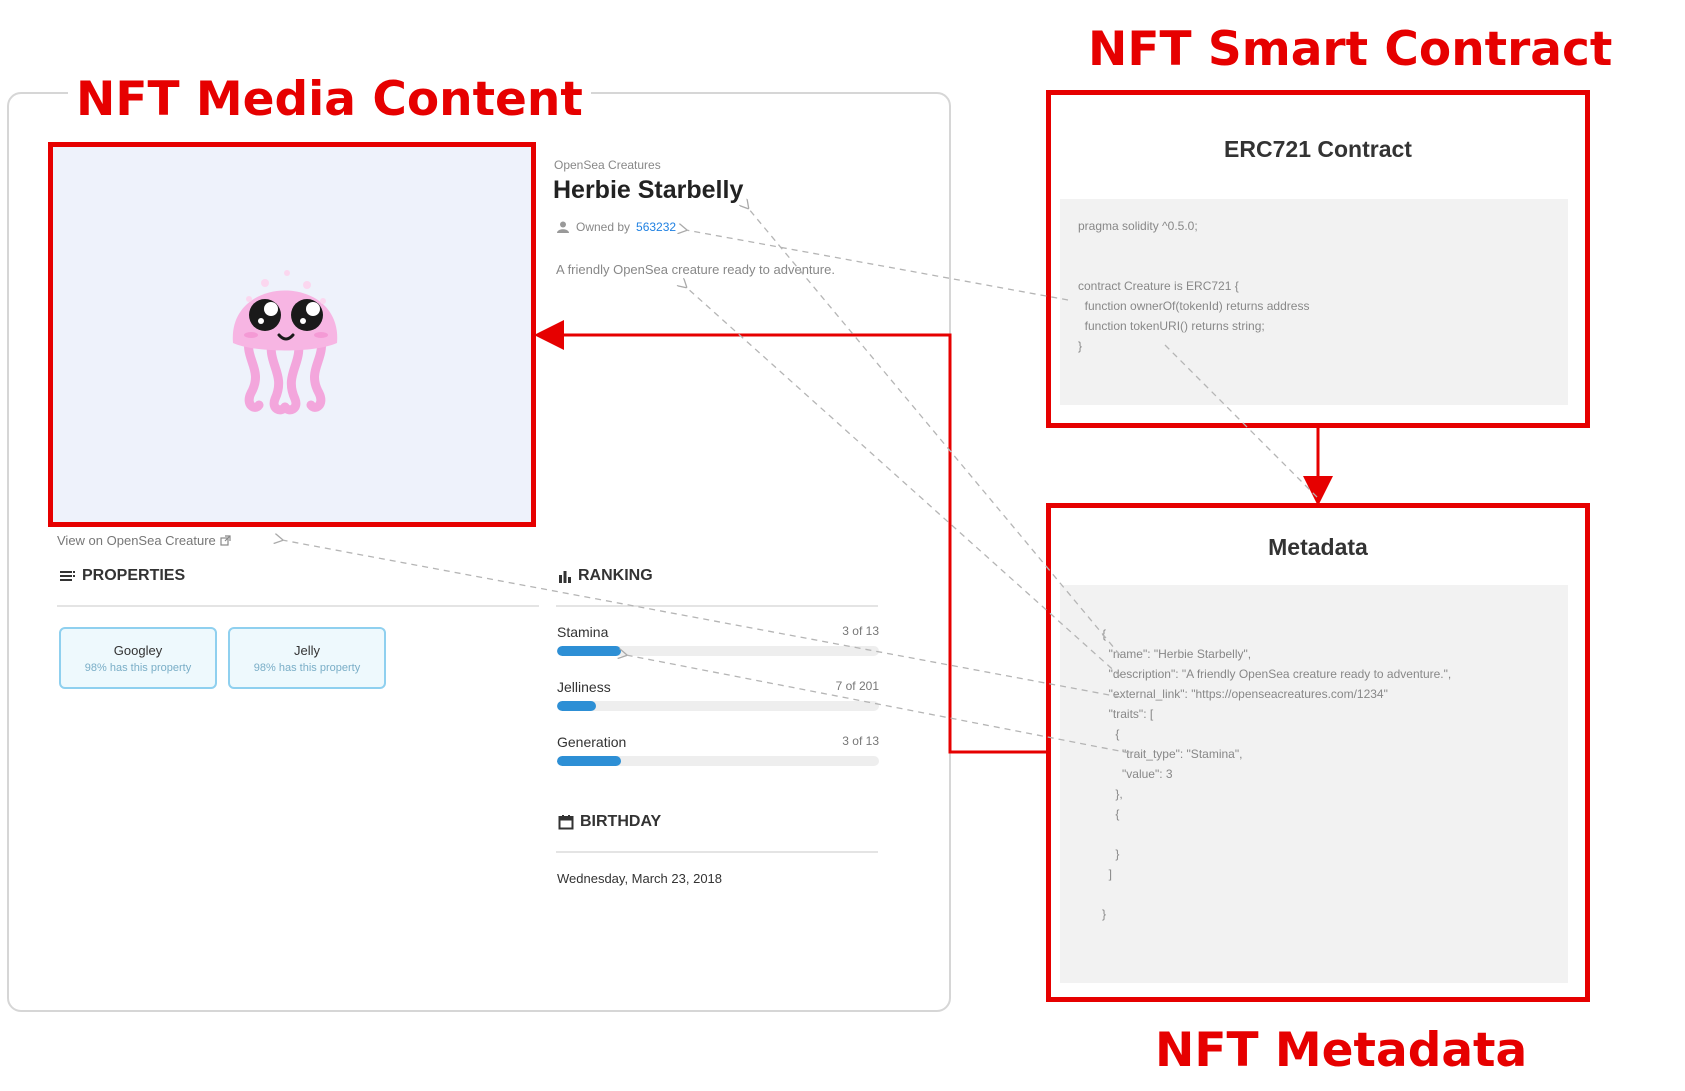  Describe the element at coordinates (877, 265) in the screenshot. I see `owner-mapping-line` at that location.